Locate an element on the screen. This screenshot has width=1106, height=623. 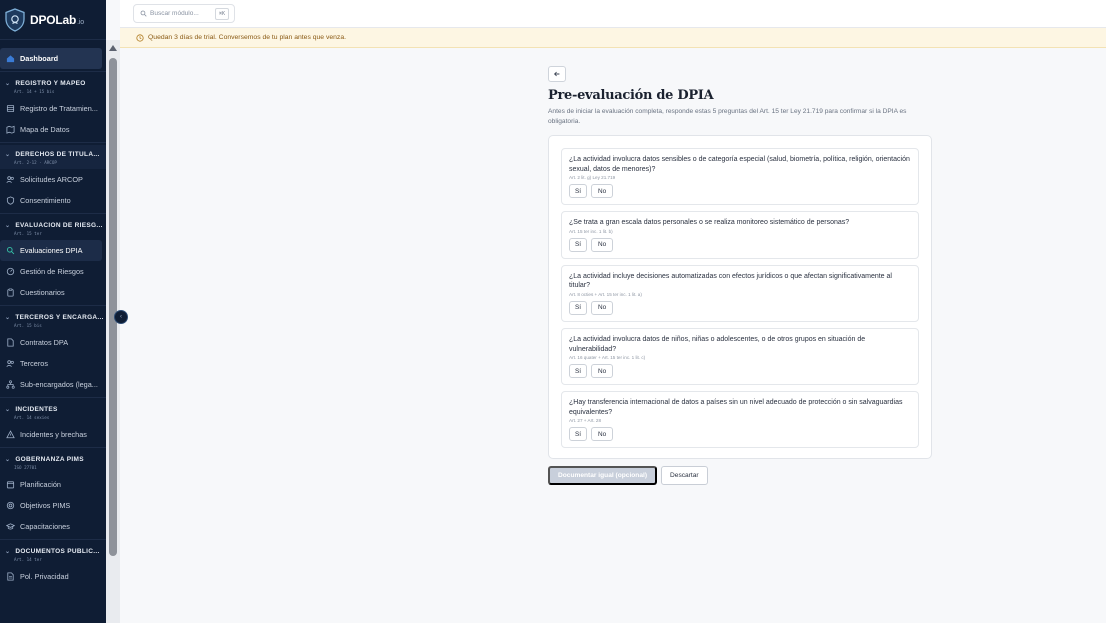
sidebar-item-cuestionarios: Cuestionarios is located at coordinates (51, 292).